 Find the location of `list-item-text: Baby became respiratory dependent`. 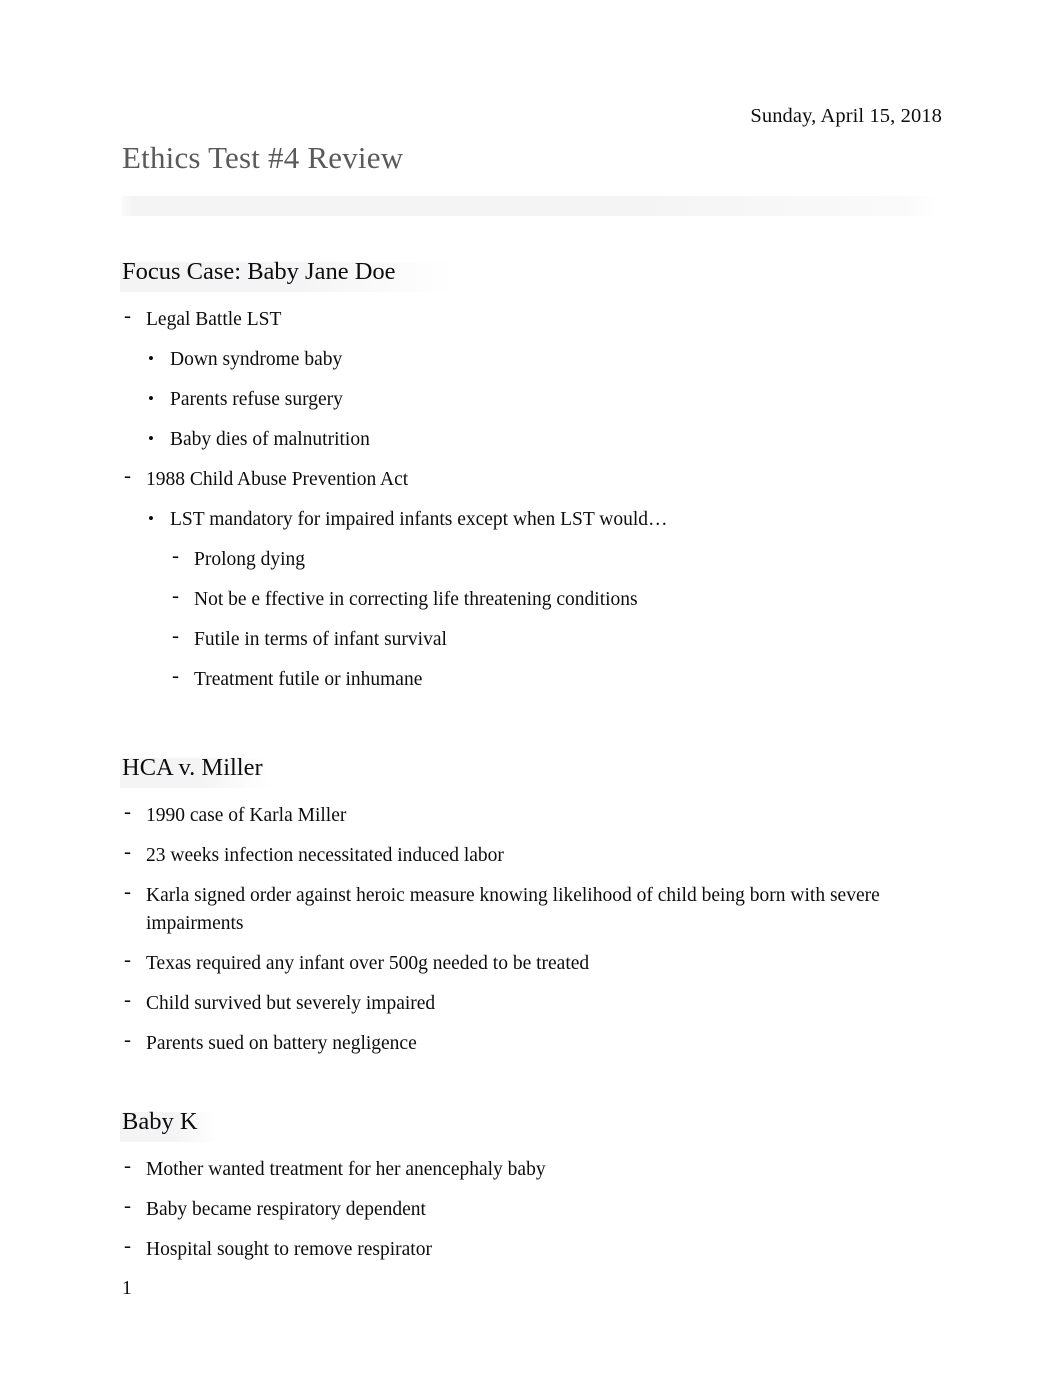

list-item-text: Baby became respiratory dependent is located at coordinates (286, 1209).